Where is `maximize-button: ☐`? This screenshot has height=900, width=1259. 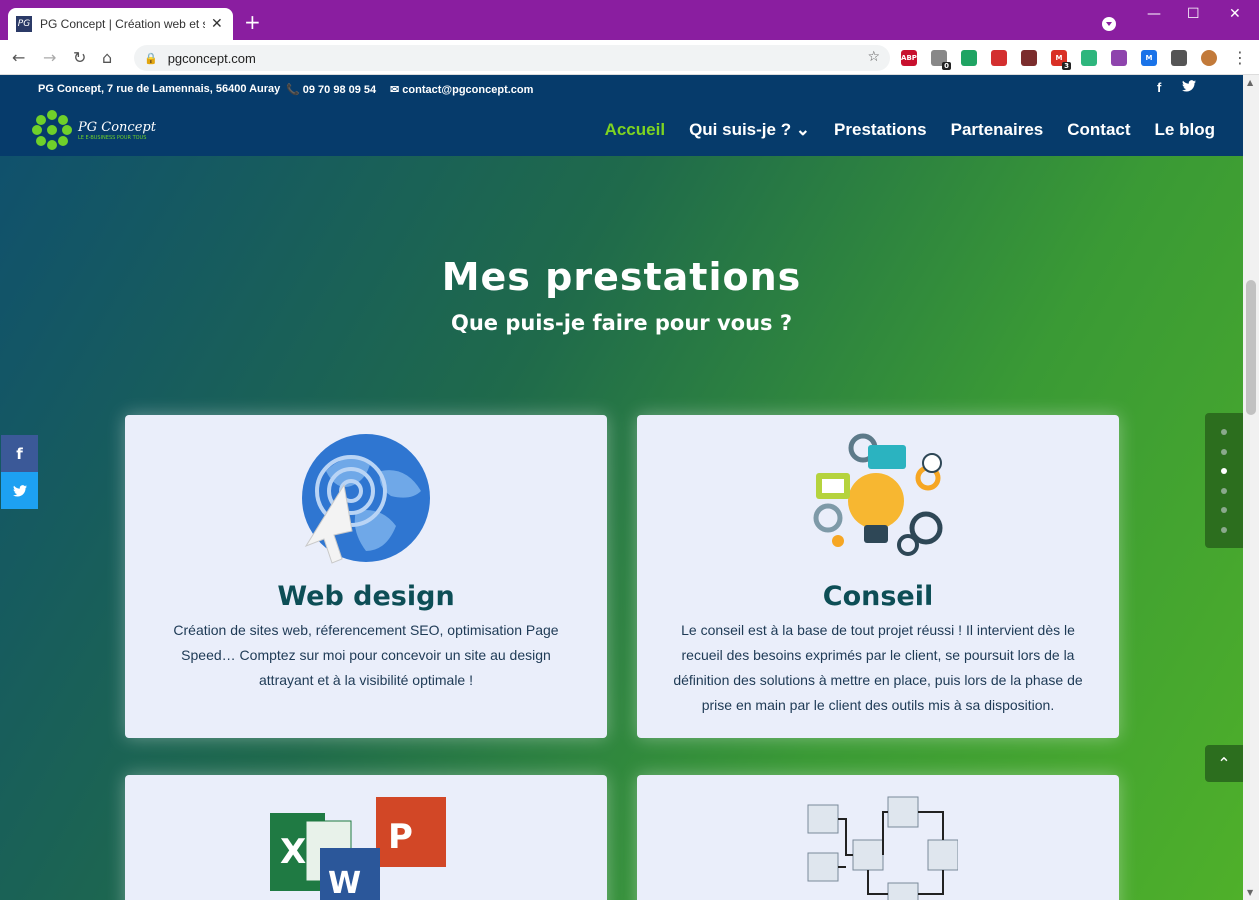
maximize-button: ☐ is located at coordinates (1193, 14).